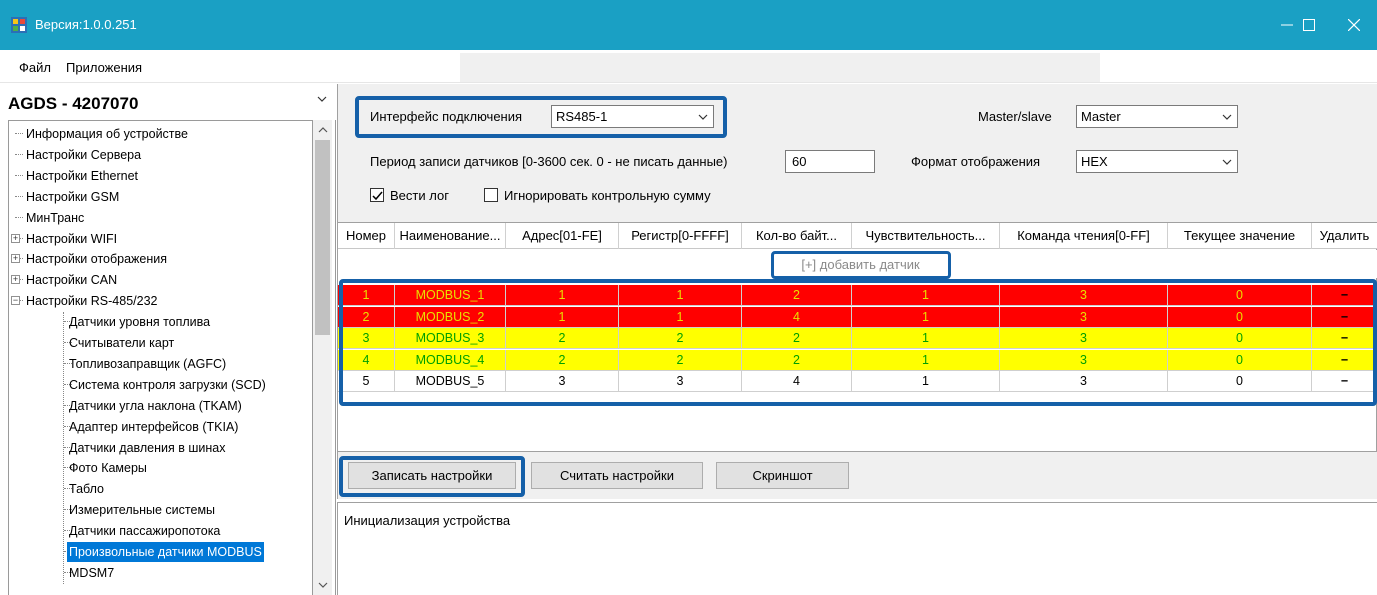 The image size is (1377, 595). What do you see at coordinates (1240, 236) in the screenshot?
I see `column-header: Текущее значение` at bounding box center [1240, 236].